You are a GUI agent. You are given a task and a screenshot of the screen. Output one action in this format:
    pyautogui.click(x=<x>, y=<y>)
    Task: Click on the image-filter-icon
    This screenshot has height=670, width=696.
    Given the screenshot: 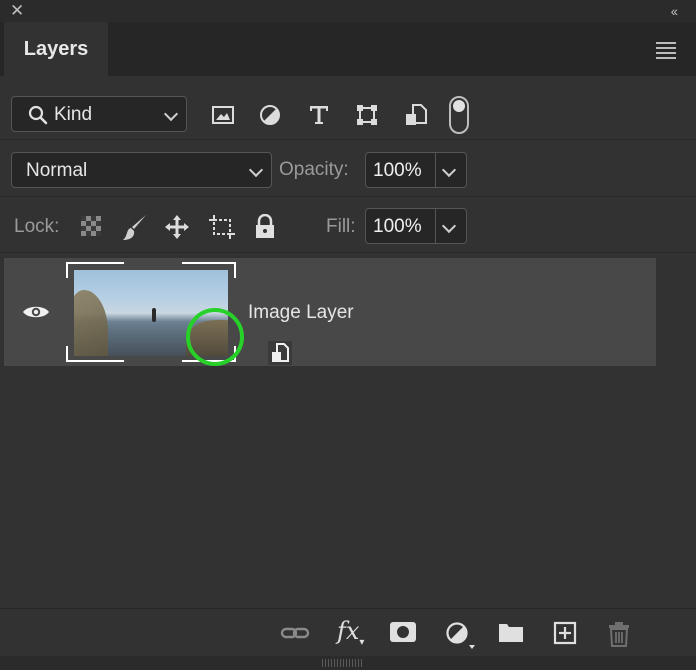 What is the action you would take?
    pyautogui.click(x=223, y=115)
    